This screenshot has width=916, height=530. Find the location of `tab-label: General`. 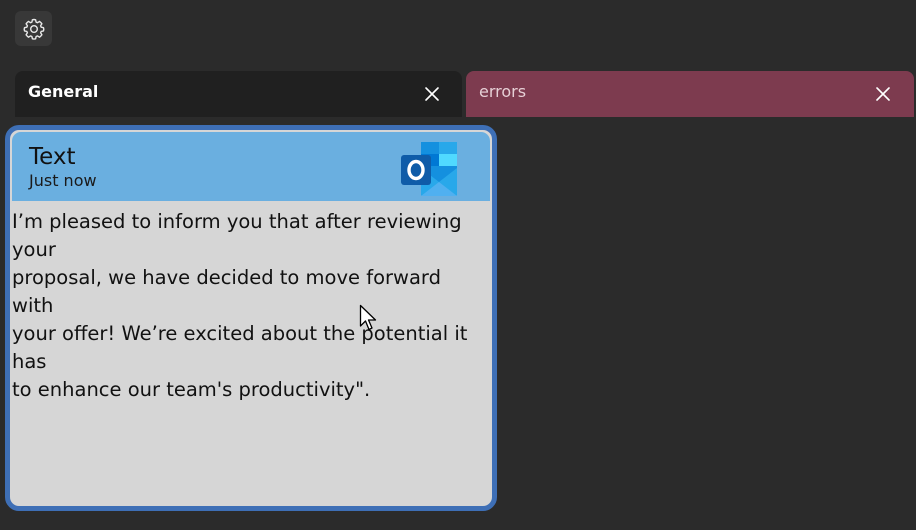

tab-label: General is located at coordinates (63, 91).